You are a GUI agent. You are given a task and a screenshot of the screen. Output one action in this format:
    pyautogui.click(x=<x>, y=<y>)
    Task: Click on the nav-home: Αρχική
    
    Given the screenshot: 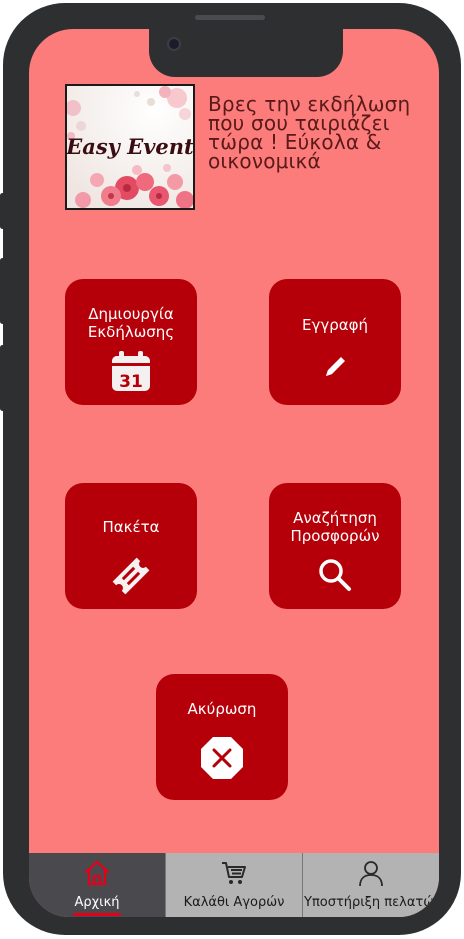 What is the action you would take?
    pyautogui.click(x=97, y=885)
    